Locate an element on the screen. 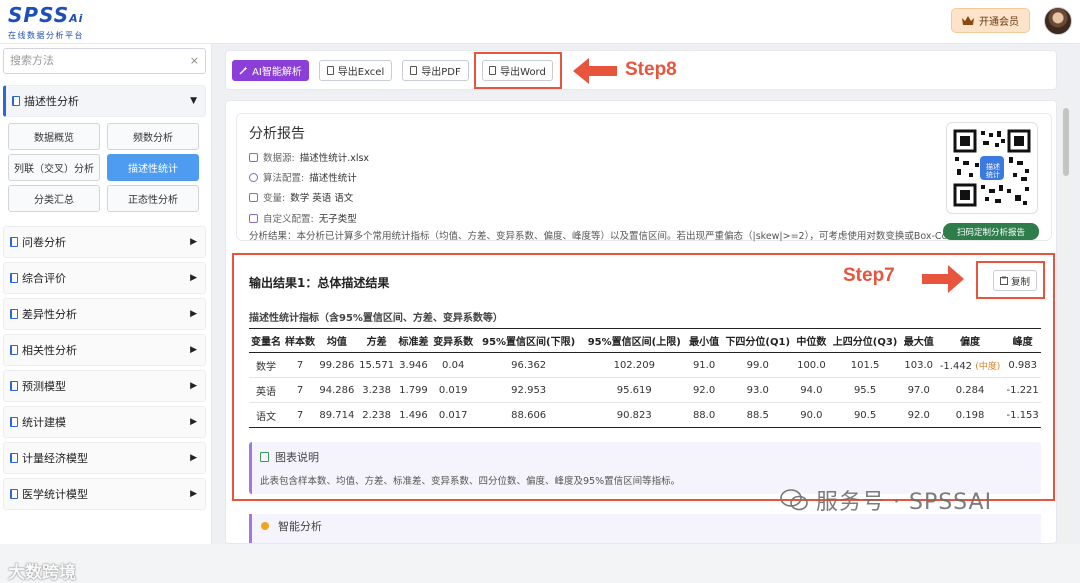 This screenshot has height=583, width=1080. export-excel-button: 导出Excel is located at coordinates (355, 70).